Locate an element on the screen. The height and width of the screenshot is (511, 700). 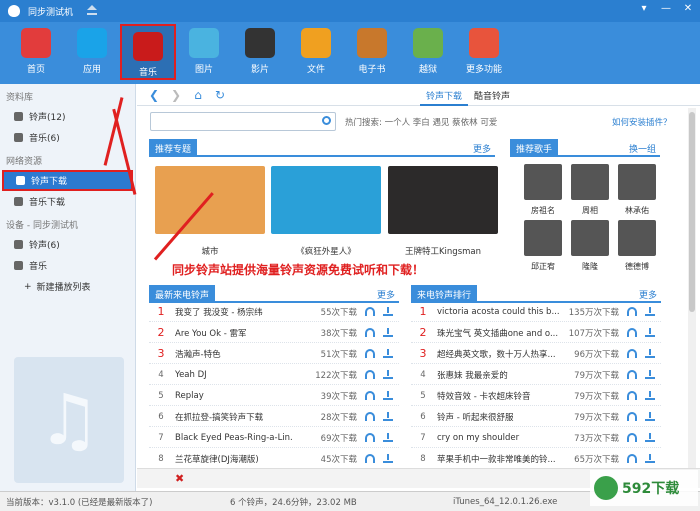
new-playlist-button: + 新建播放列表 is located at coordinates (67, 286).